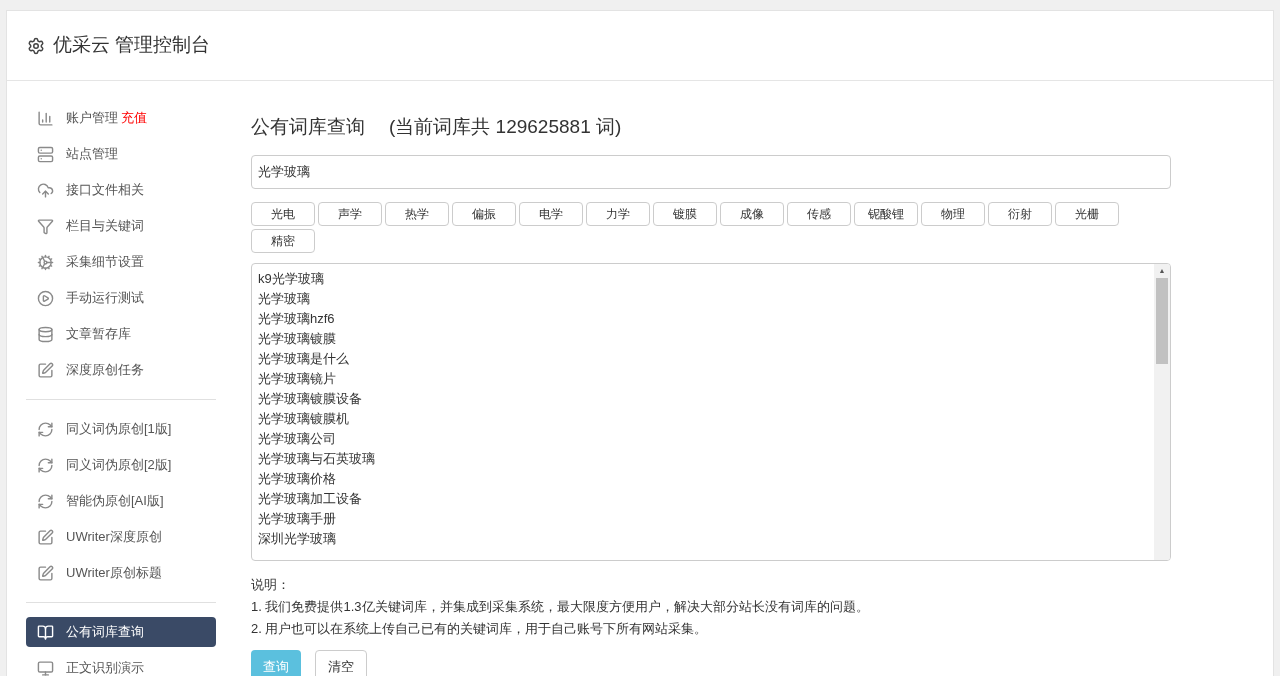 This screenshot has height=676, width=1280. I want to click on tag-button: 光栅, so click(1087, 213).